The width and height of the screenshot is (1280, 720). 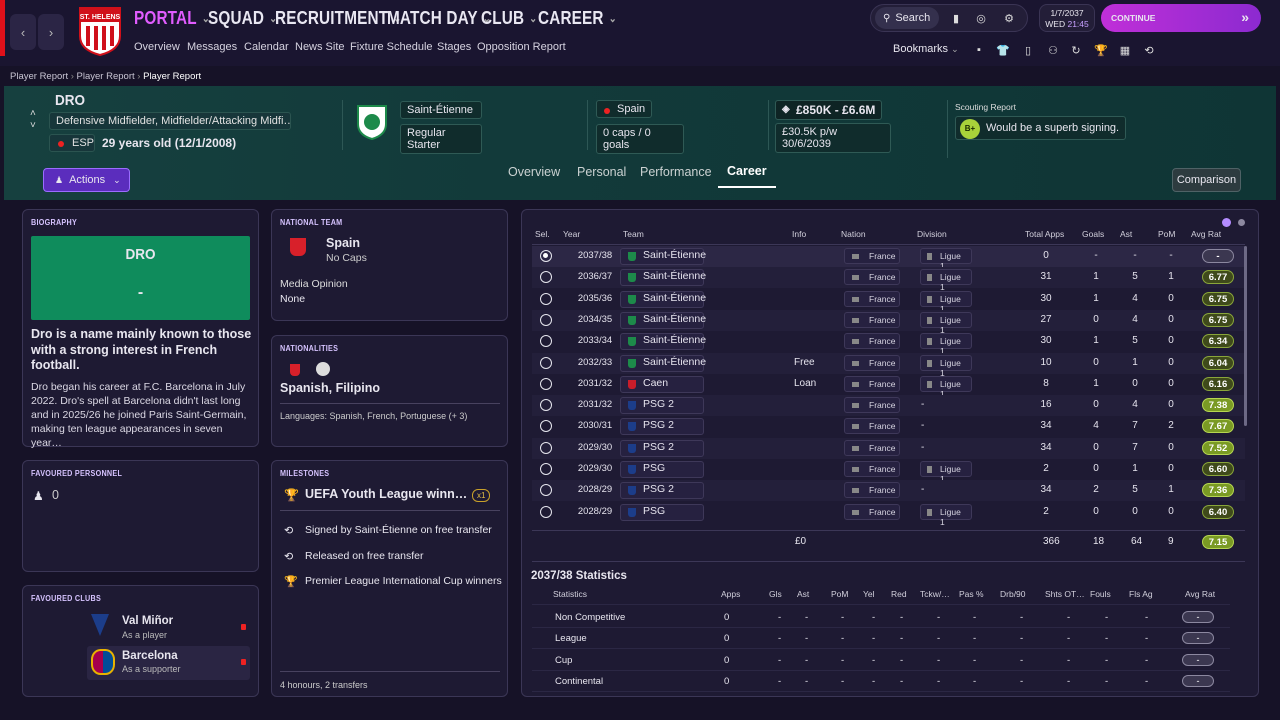 What do you see at coordinates (1141, 594) in the screenshot?
I see `stats-column-header: Fls Ag` at bounding box center [1141, 594].